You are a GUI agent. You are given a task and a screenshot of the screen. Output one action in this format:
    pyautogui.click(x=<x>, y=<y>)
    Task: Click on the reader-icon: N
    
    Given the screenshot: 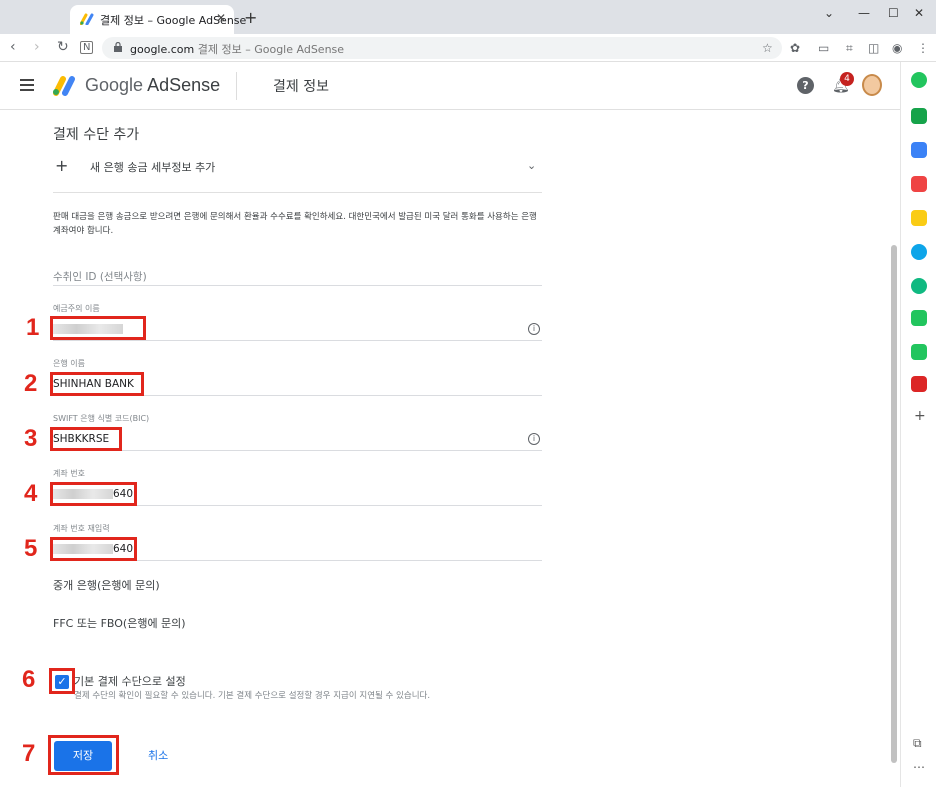 What is the action you would take?
    pyautogui.click(x=87, y=47)
    